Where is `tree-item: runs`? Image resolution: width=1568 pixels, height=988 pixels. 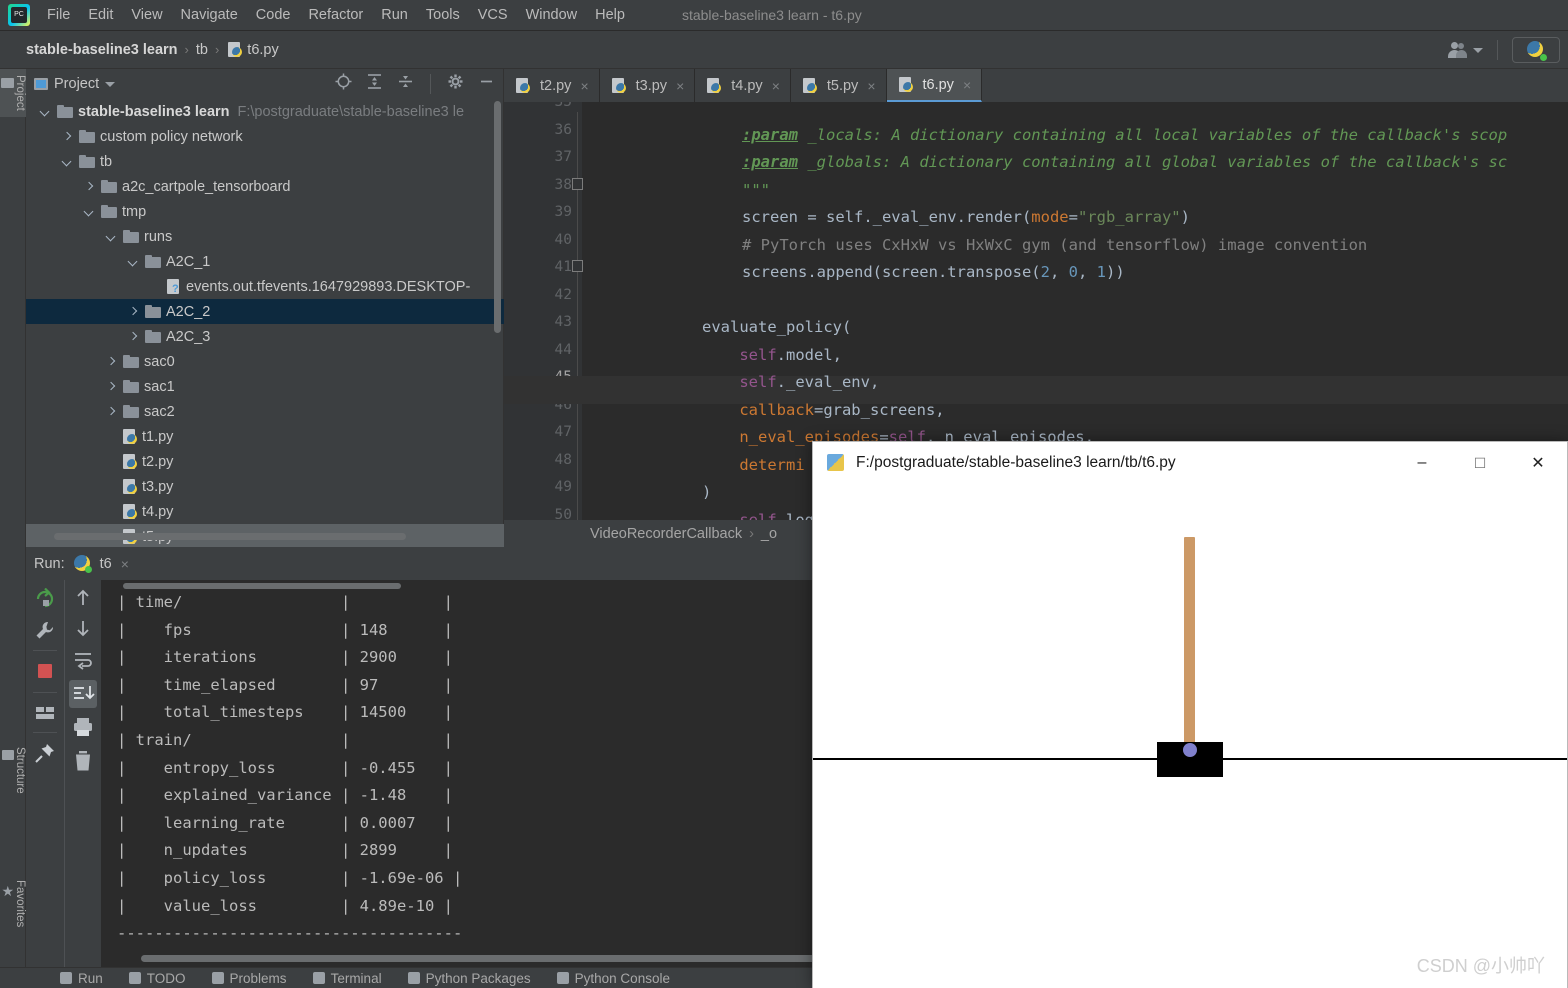 tree-item: runs is located at coordinates (265, 236).